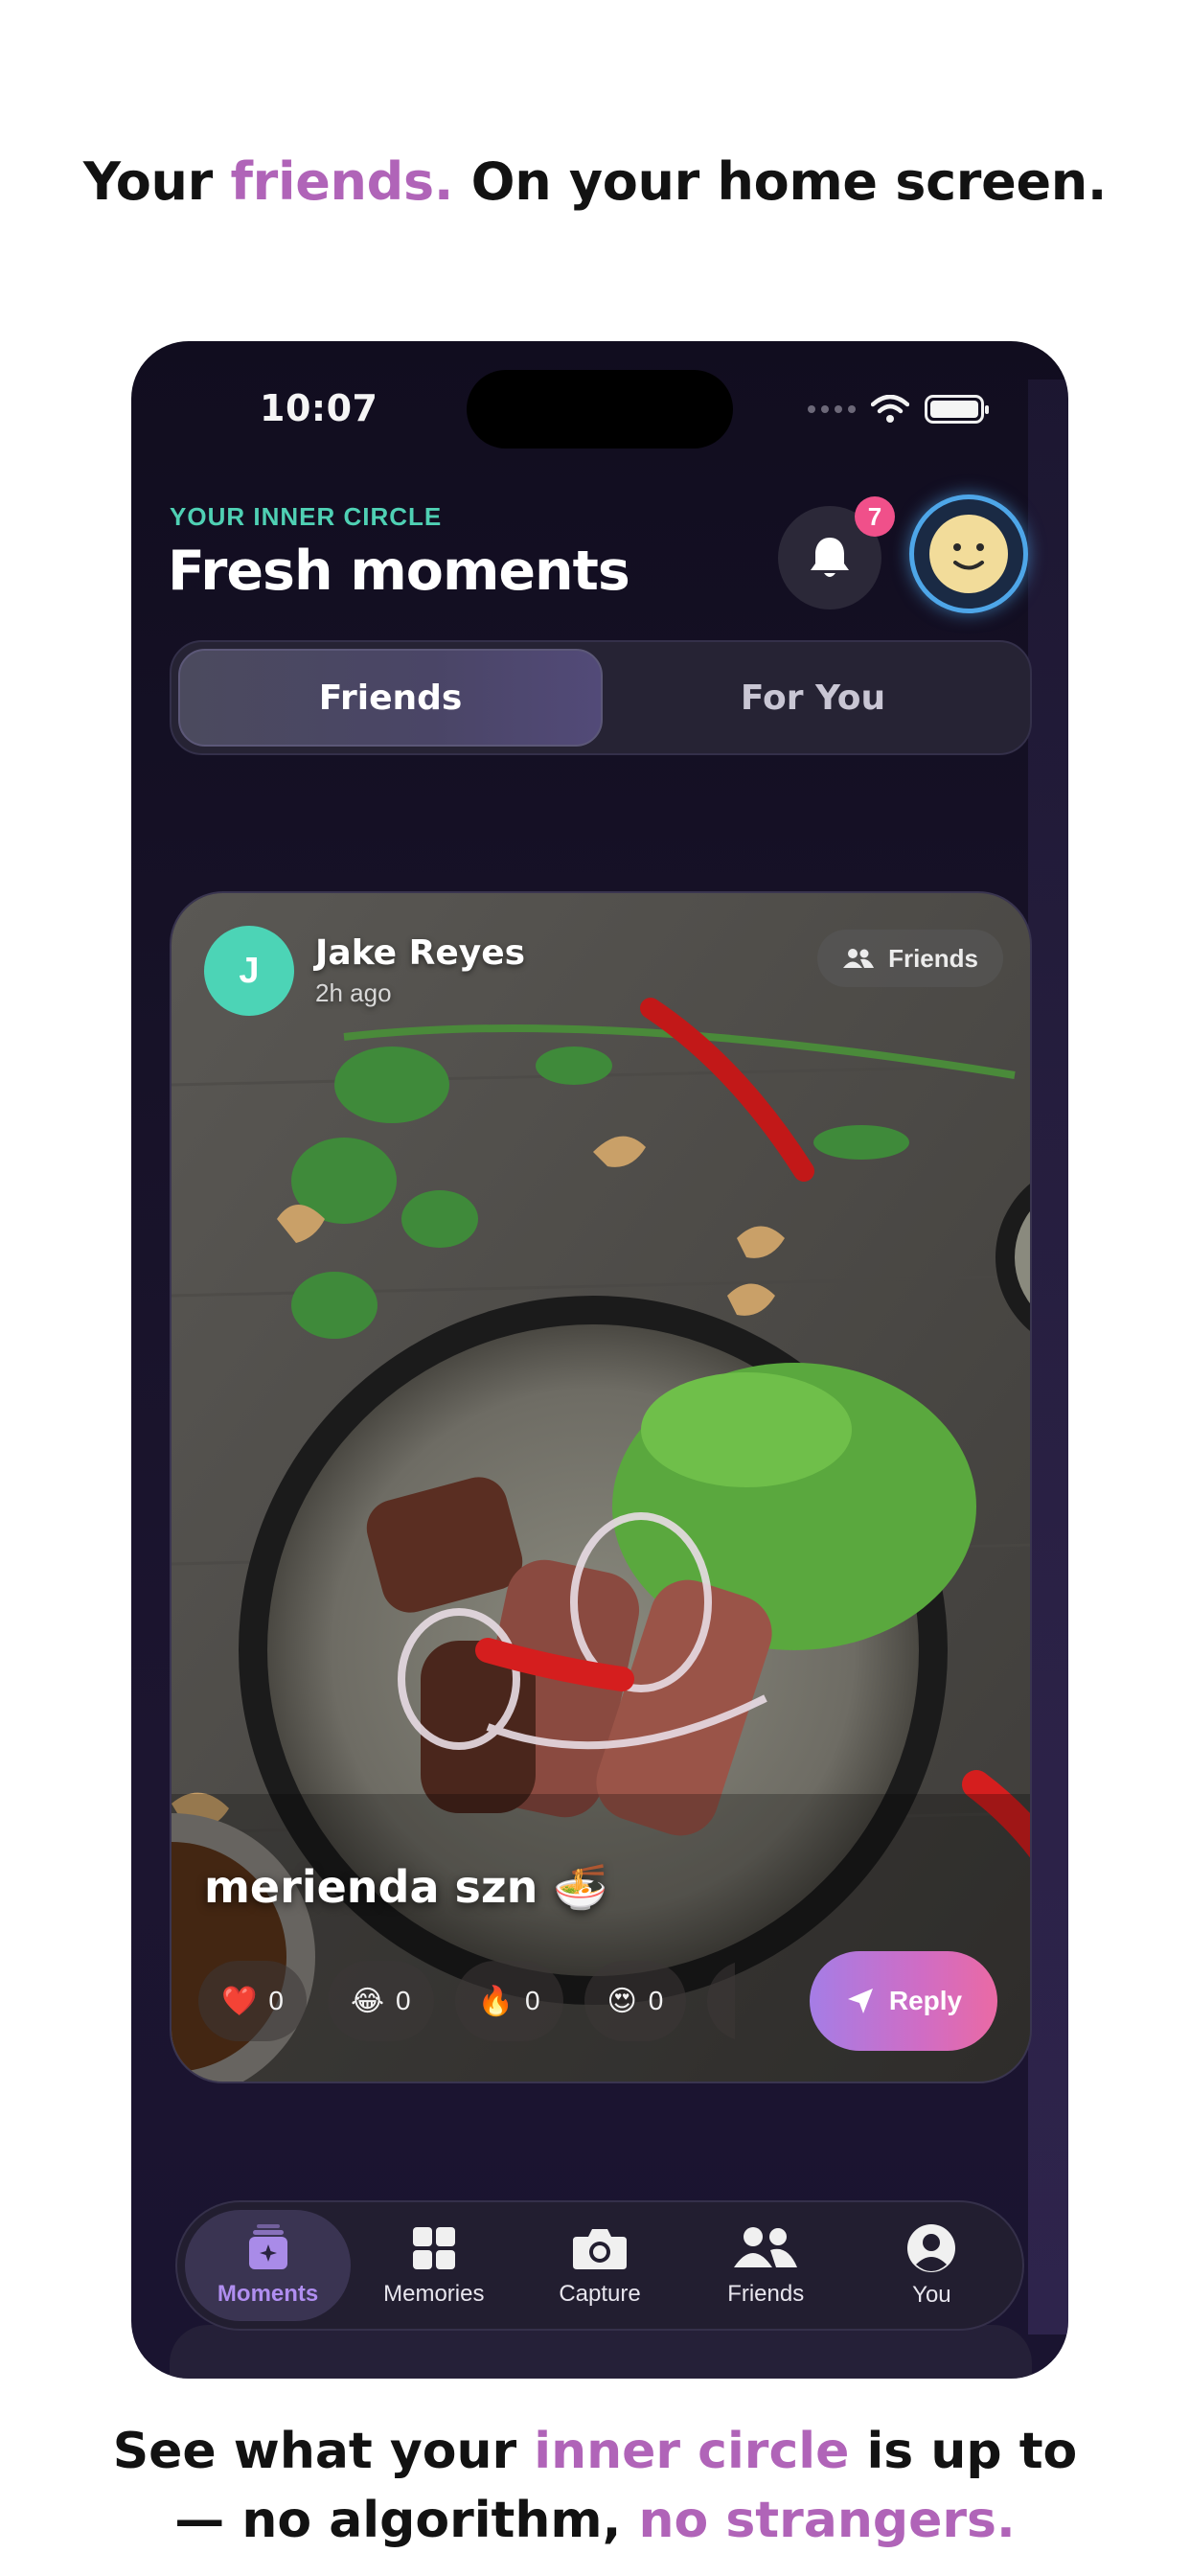 This screenshot has width=1190, height=2576. What do you see at coordinates (390, 698) in the screenshot?
I see `segment-friends: Friends` at bounding box center [390, 698].